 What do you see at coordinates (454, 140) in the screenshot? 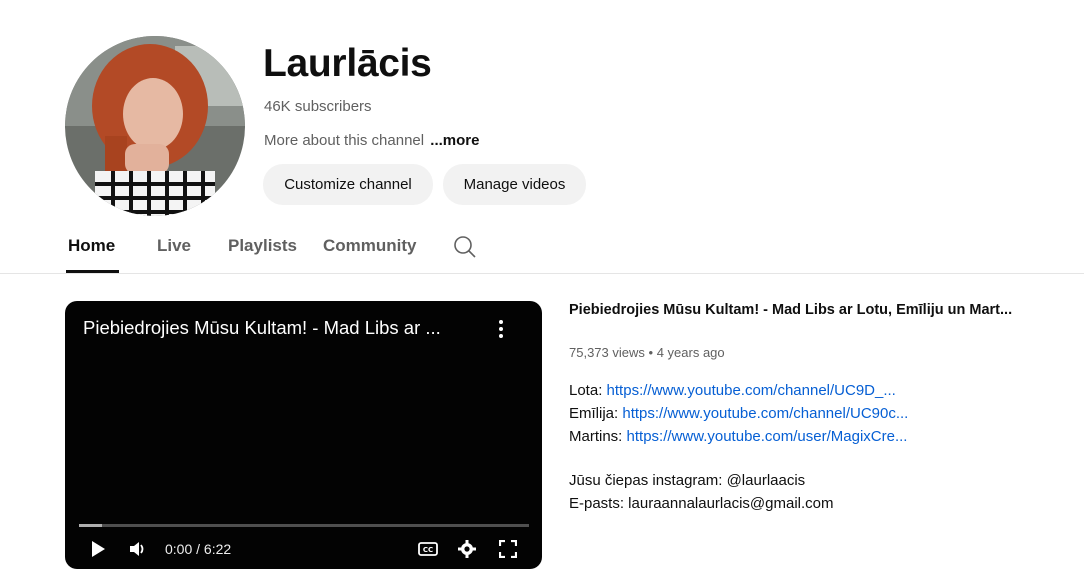
I see `more-link: ...more` at bounding box center [454, 140].